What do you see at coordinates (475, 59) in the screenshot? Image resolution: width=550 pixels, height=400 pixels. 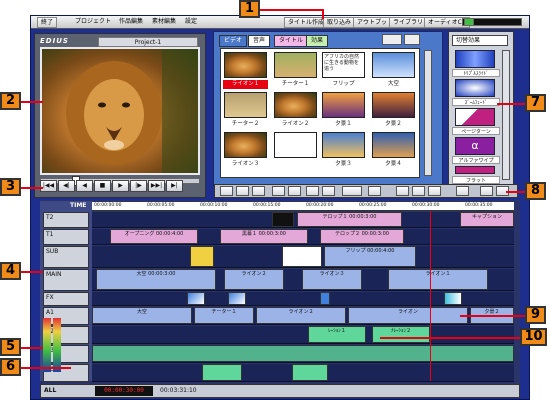 I see `triple-slide-icon` at bounding box center [475, 59].